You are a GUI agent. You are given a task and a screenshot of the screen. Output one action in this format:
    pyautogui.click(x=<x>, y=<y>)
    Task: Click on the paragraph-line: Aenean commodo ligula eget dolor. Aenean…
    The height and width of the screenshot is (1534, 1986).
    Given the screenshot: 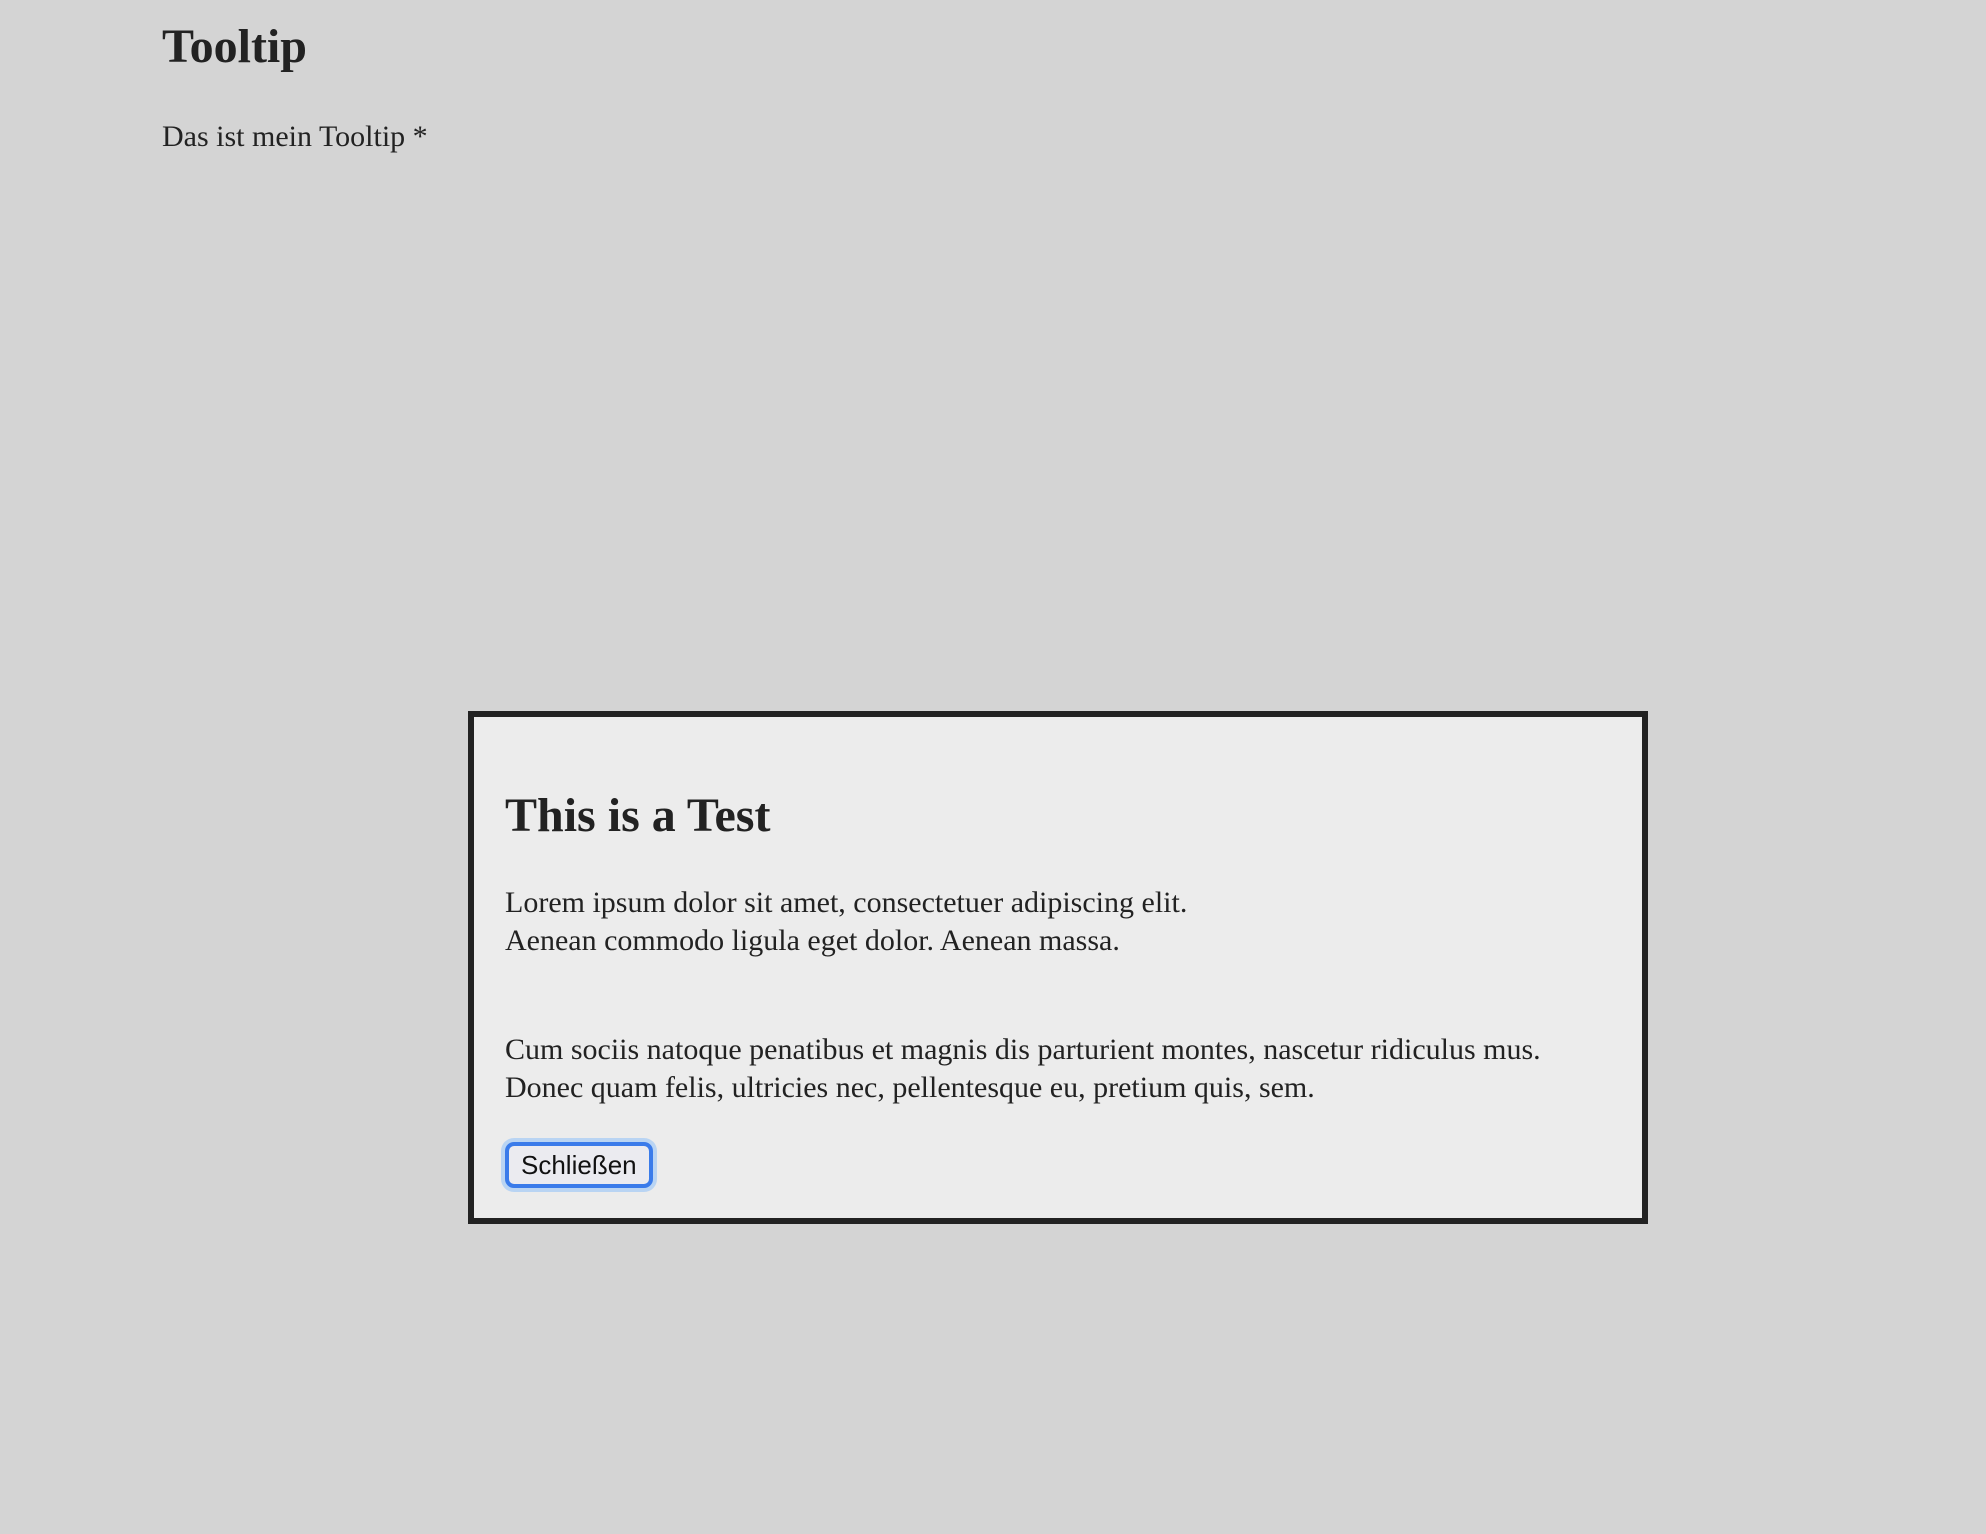 What is the action you would take?
    pyautogui.click(x=812, y=940)
    